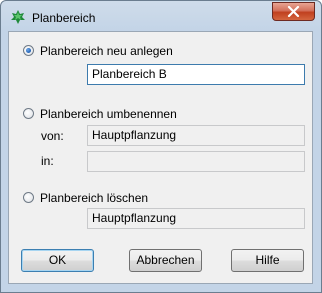  I want to click on rename-from-field: Hauptpflanzung, so click(196, 135).